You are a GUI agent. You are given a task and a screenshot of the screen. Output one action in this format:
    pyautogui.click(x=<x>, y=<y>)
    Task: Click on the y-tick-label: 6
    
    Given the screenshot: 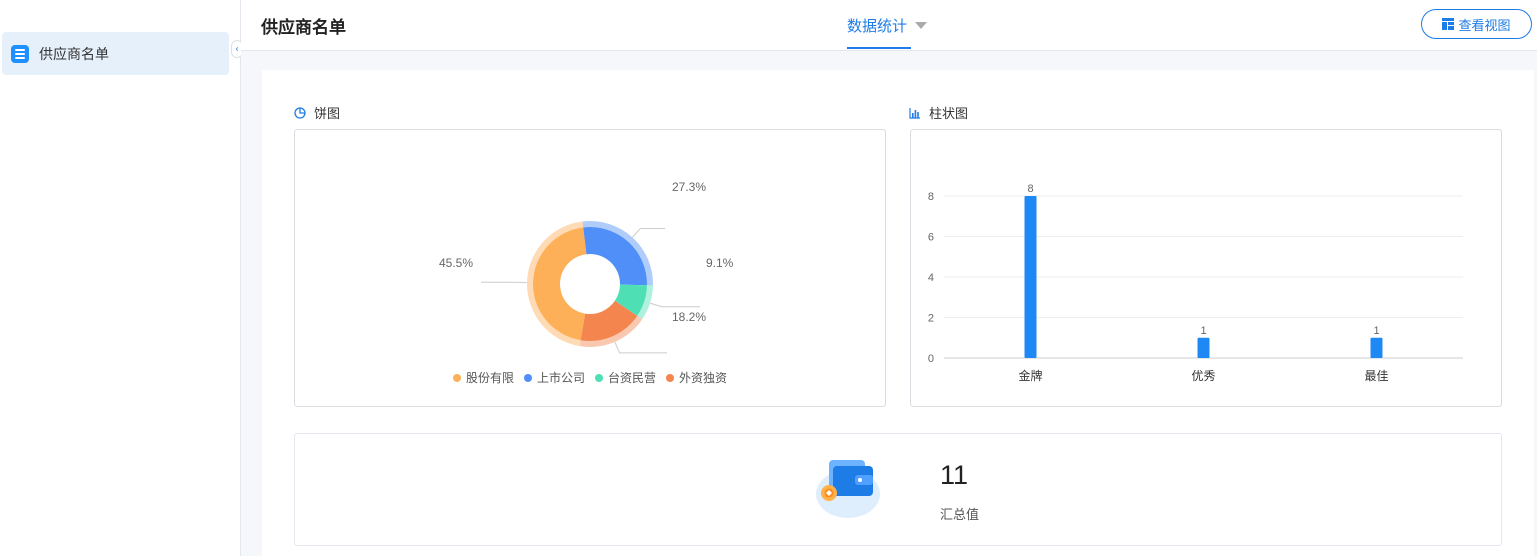 What is the action you would take?
    pyautogui.click(x=931, y=238)
    